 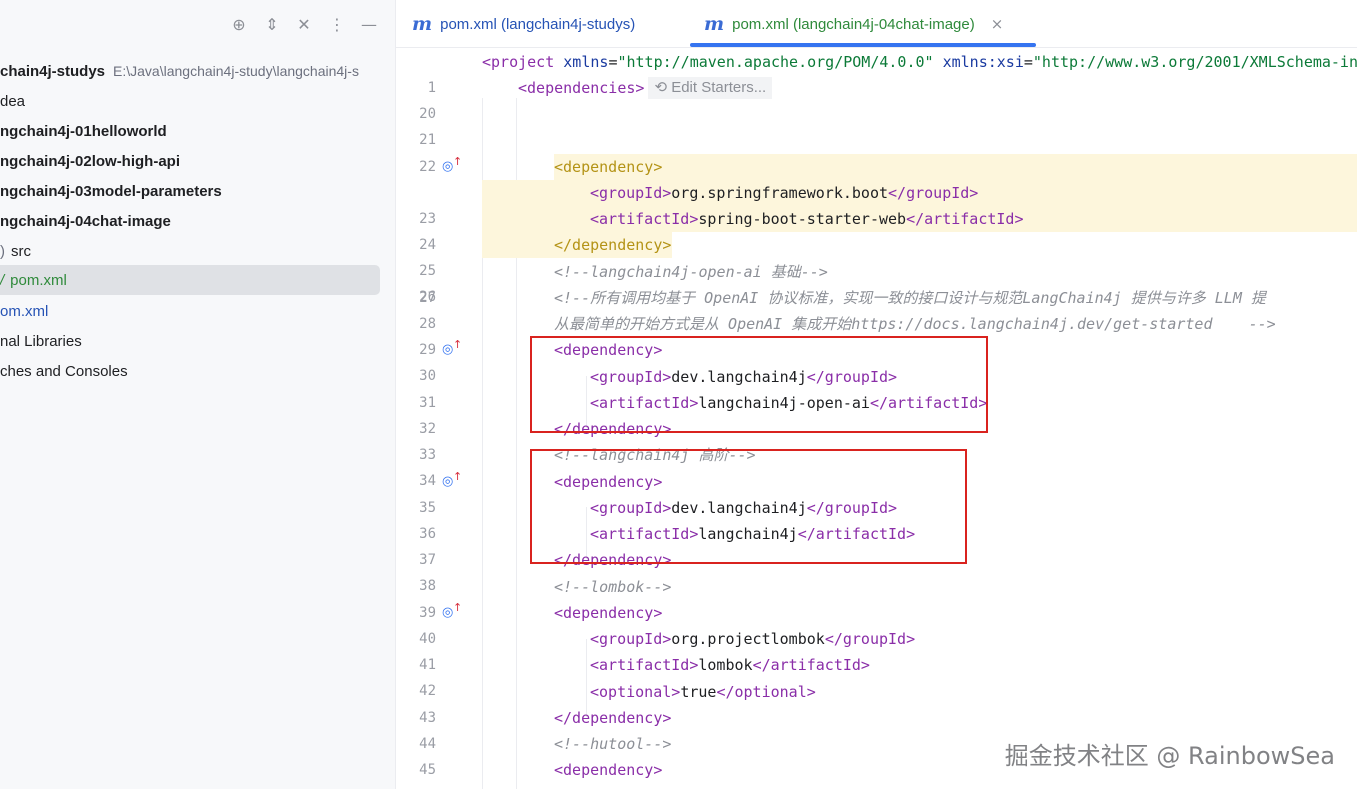 What do you see at coordinates (83, 131) in the screenshot?
I see `tree-item-label: ngchain4j-01helloworld` at bounding box center [83, 131].